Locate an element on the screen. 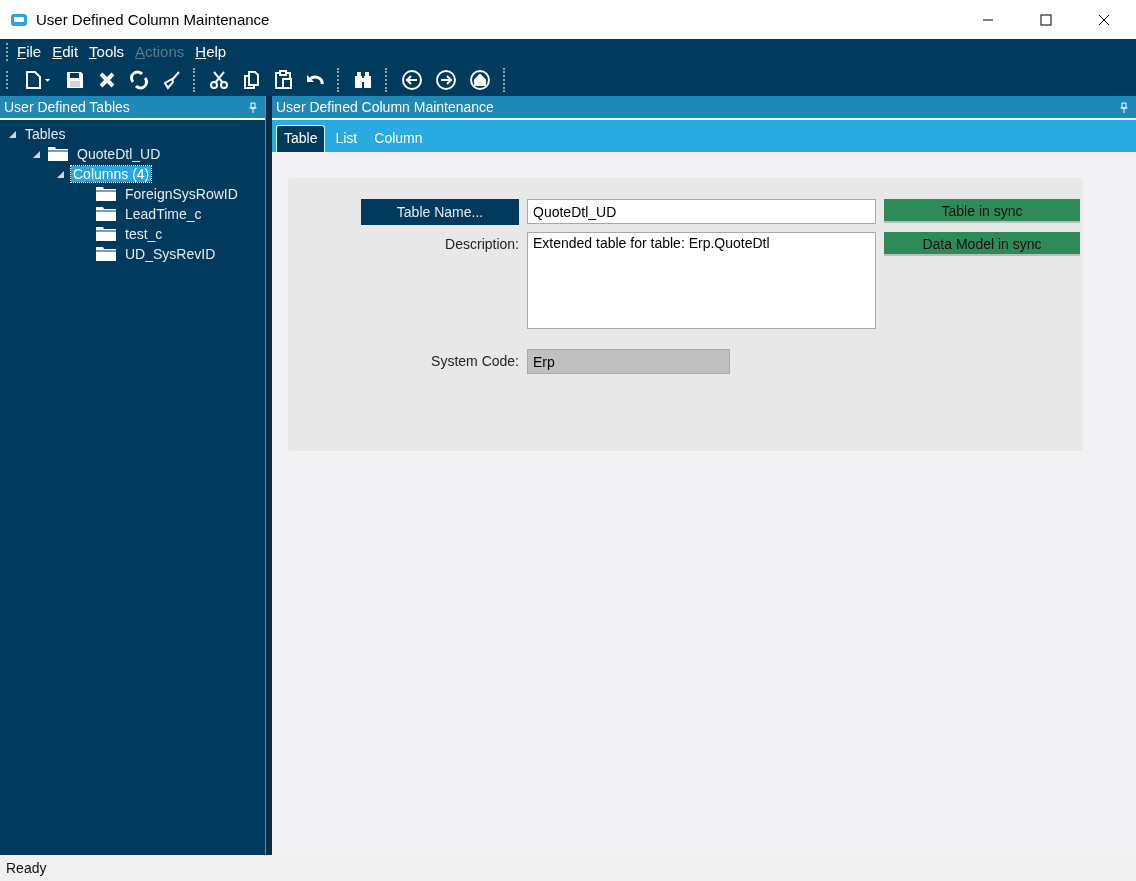 This screenshot has height=881, width=1136. panel-splitter is located at coordinates (268, 475).